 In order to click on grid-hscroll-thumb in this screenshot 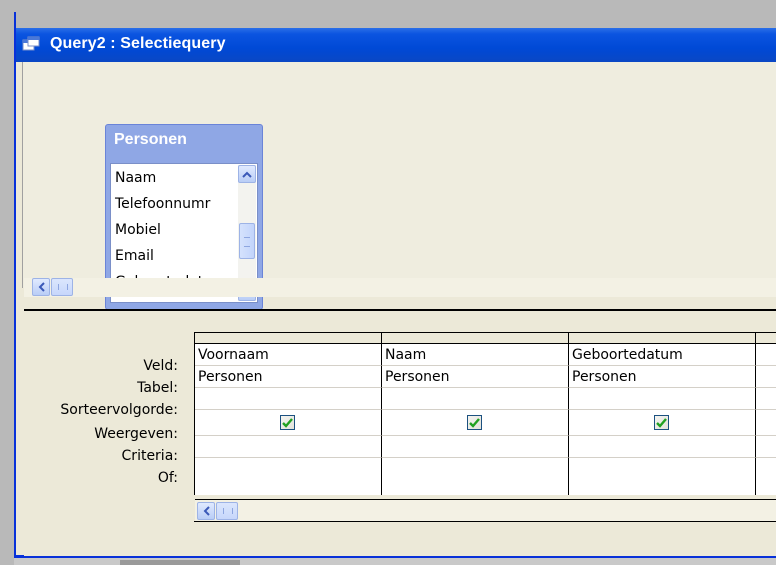, I will do `click(227, 511)`.